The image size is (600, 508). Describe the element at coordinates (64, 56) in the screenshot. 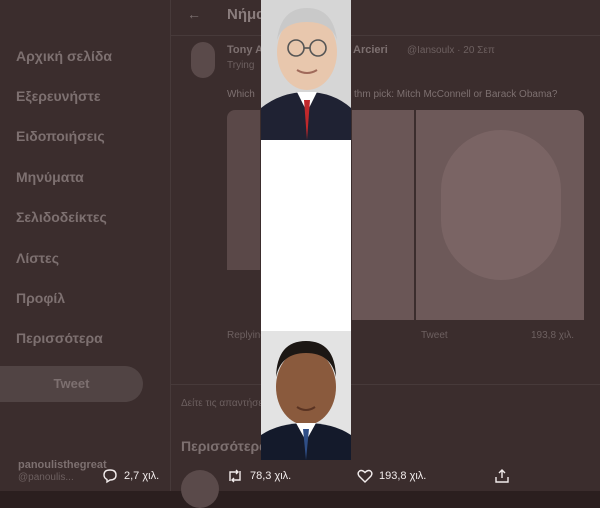

I see `sidebar-item-home: Αρχική σελίδα` at that location.